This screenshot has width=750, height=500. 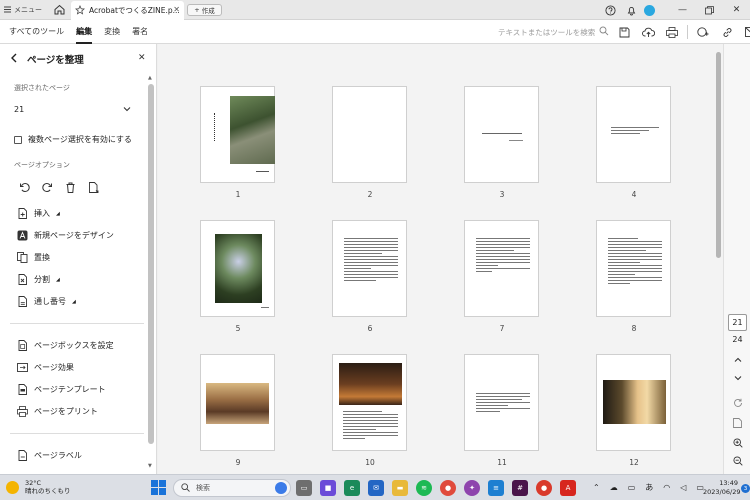 What do you see at coordinates (448, 488) in the screenshot?
I see `chrome-icon: ●` at bounding box center [448, 488].